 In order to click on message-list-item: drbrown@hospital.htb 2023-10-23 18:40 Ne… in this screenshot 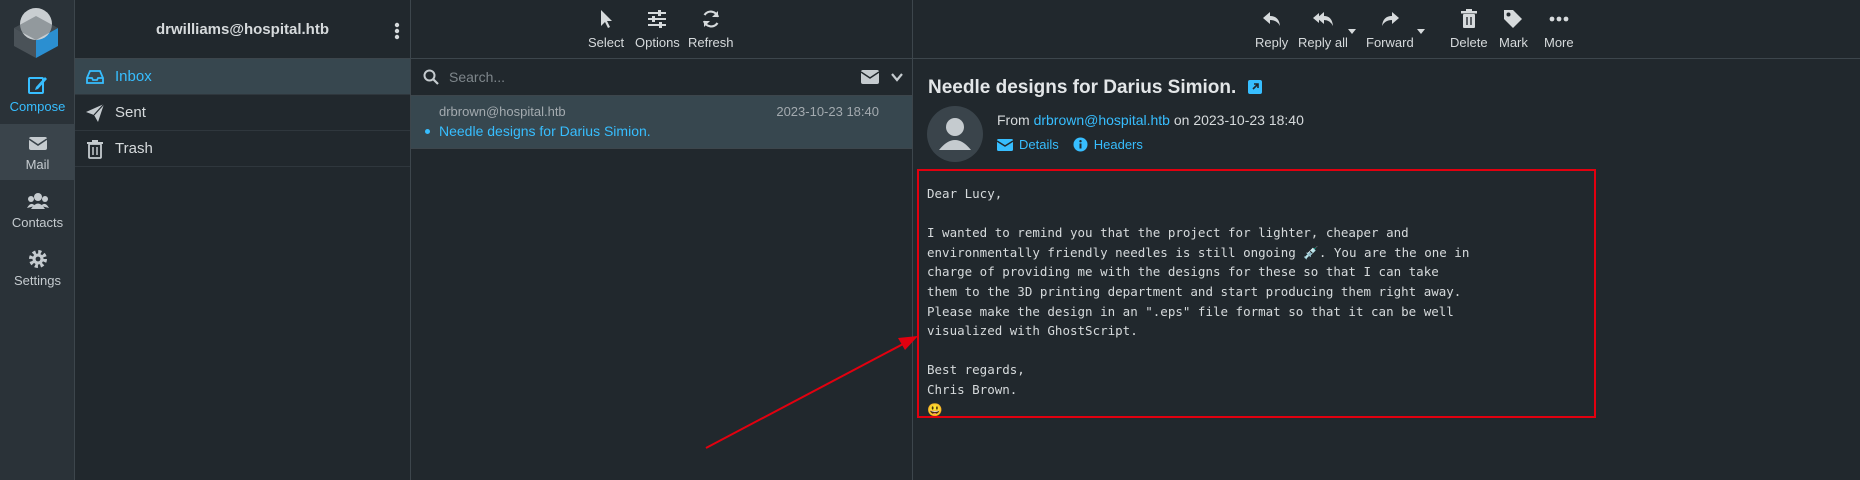, I will do `click(661, 122)`.